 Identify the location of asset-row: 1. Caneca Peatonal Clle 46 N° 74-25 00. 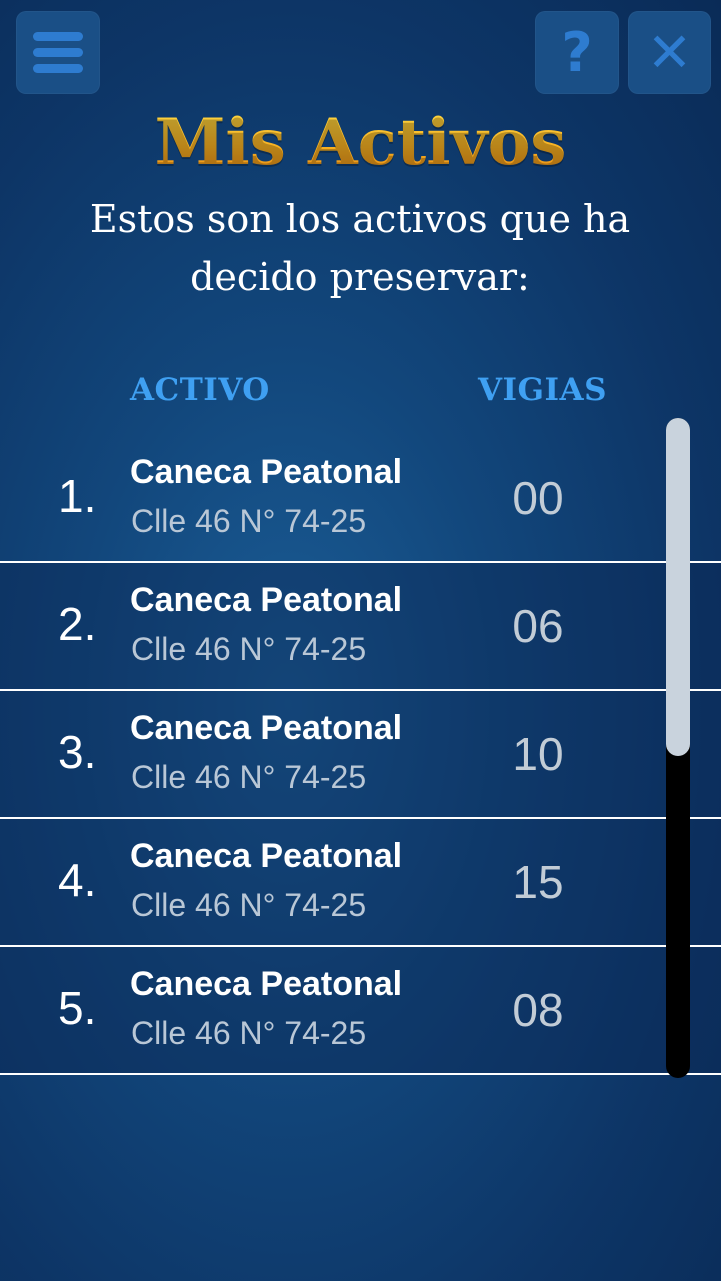
(360, 499).